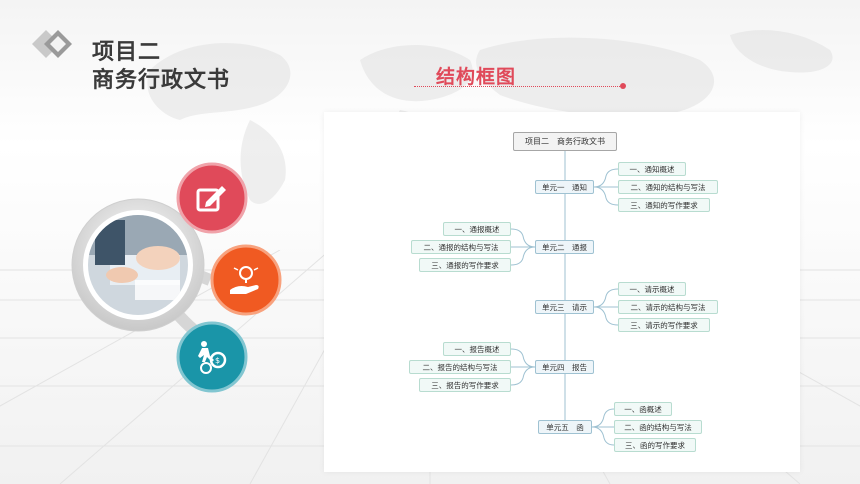 The height and width of the screenshot is (484, 860). What do you see at coordinates (477, 229) in the screenshot?
I see `leaf-node-2-1: 一、通报概述` at bounding box center [477, 229].